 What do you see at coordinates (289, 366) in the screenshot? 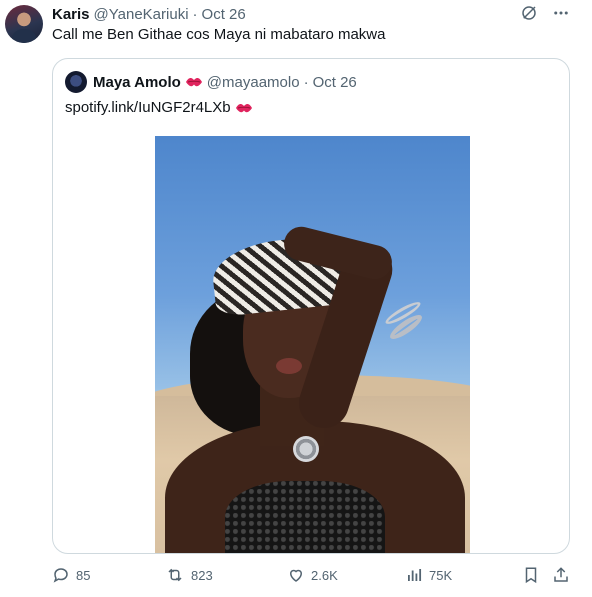
I see `photo-lips` at bounding box center [289, 366].